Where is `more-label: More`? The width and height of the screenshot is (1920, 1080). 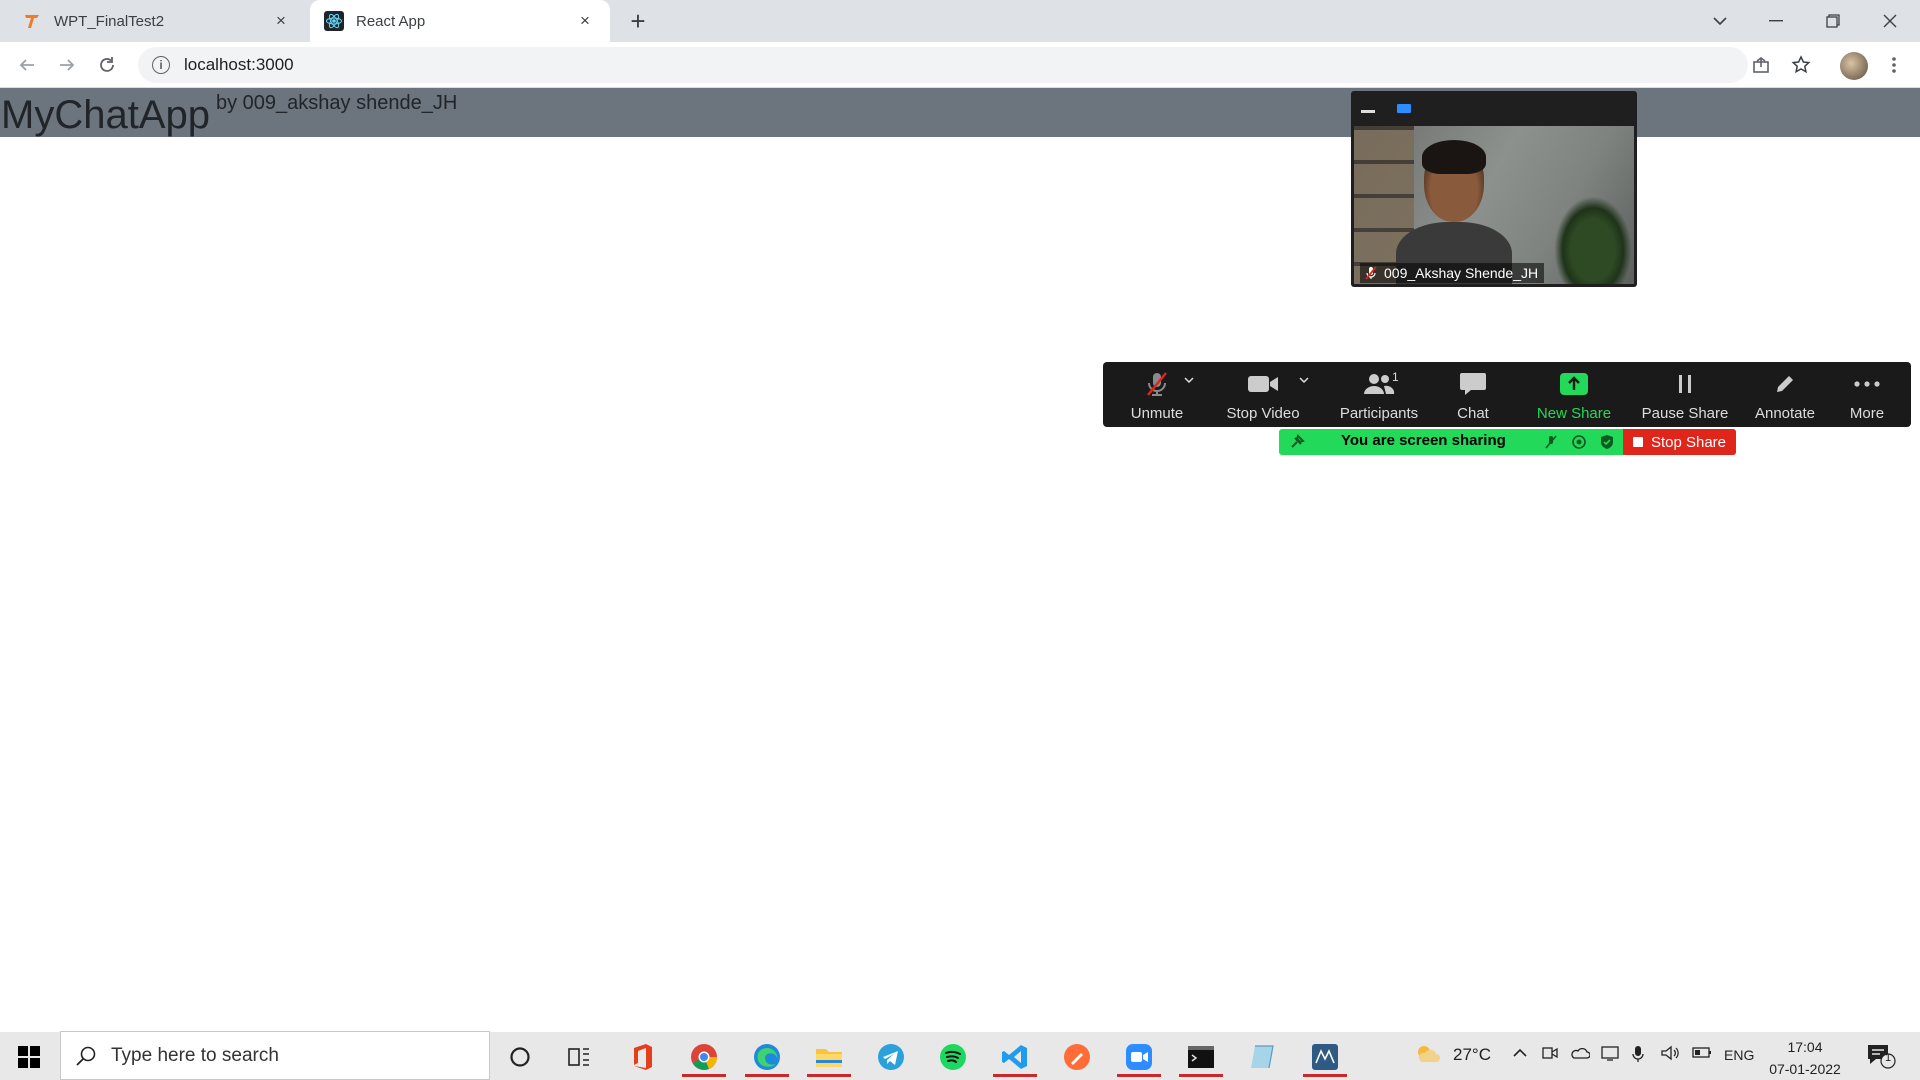
more-label: More is located at coordinates (1867, 413).